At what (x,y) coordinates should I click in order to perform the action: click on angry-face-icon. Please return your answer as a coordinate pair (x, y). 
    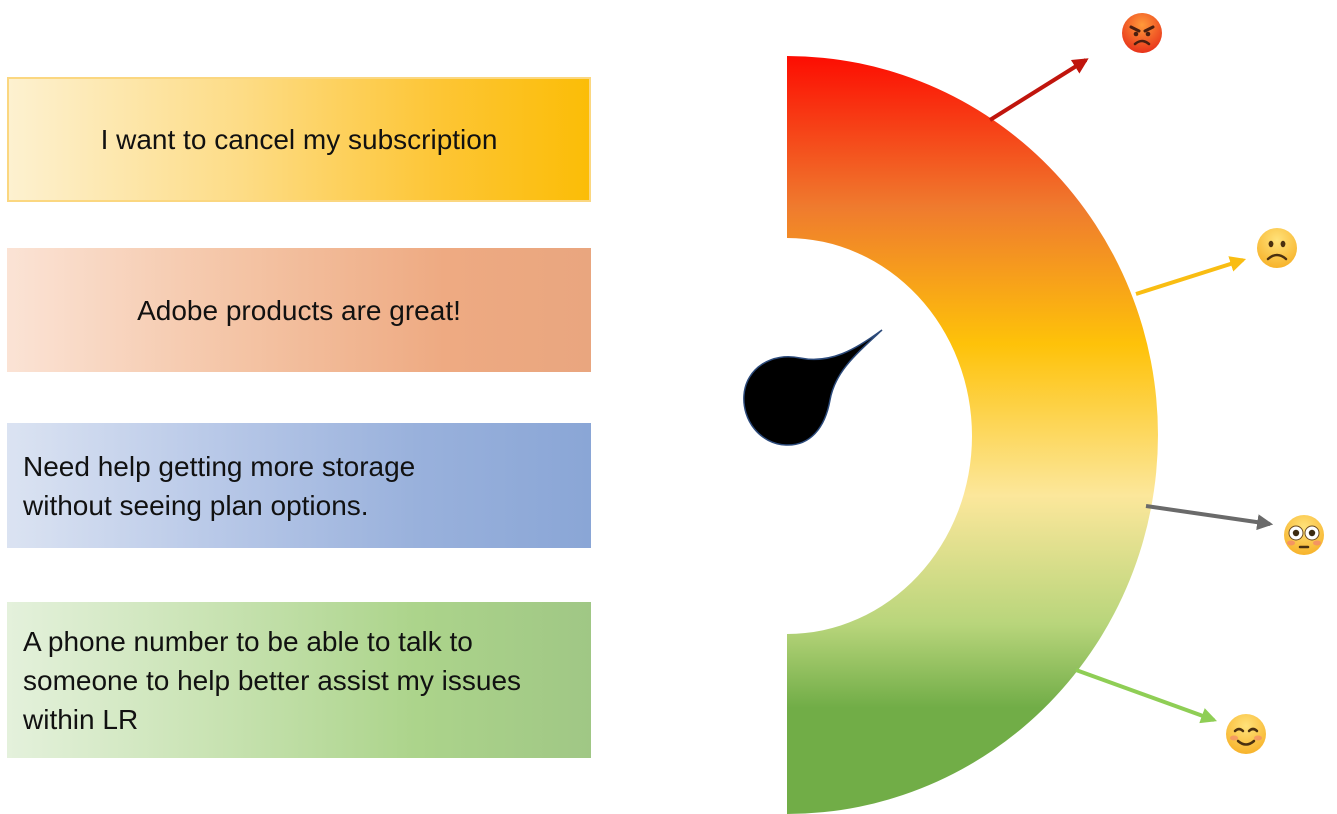
    Looking at the image, I should click on (1142, 33).